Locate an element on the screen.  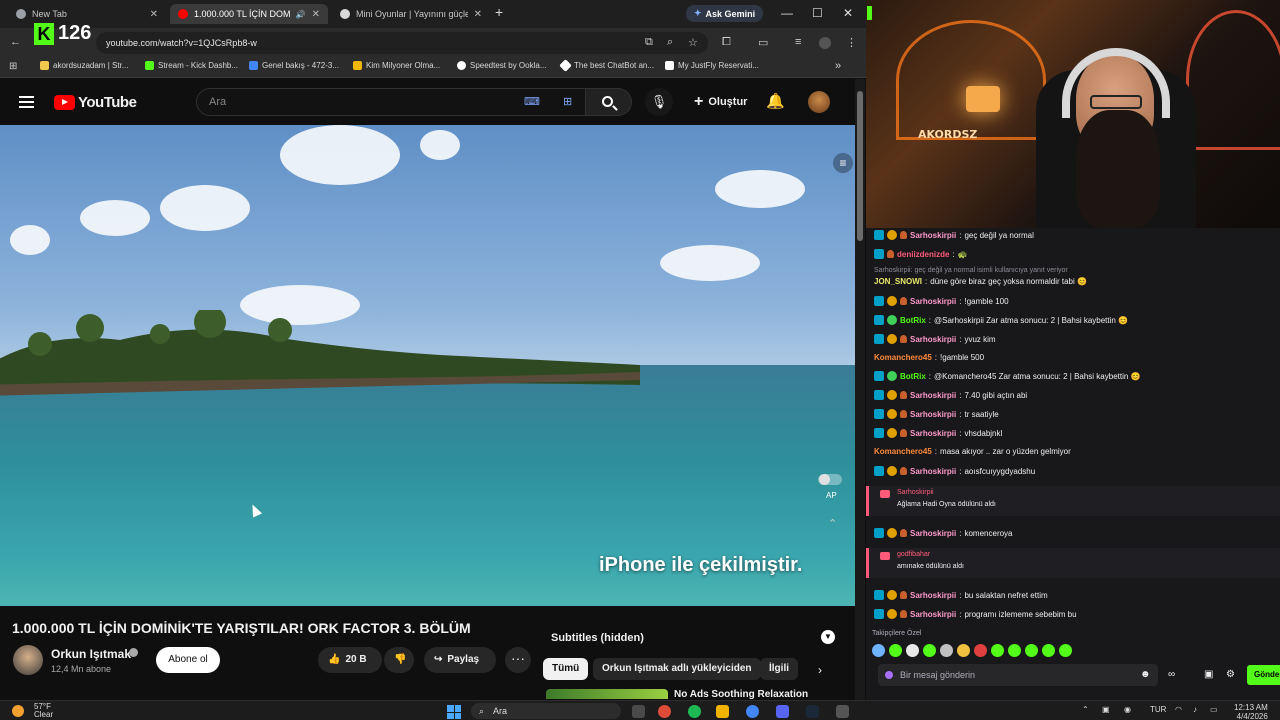
create-button: + Oluştur is located at coordinates (720, 102).